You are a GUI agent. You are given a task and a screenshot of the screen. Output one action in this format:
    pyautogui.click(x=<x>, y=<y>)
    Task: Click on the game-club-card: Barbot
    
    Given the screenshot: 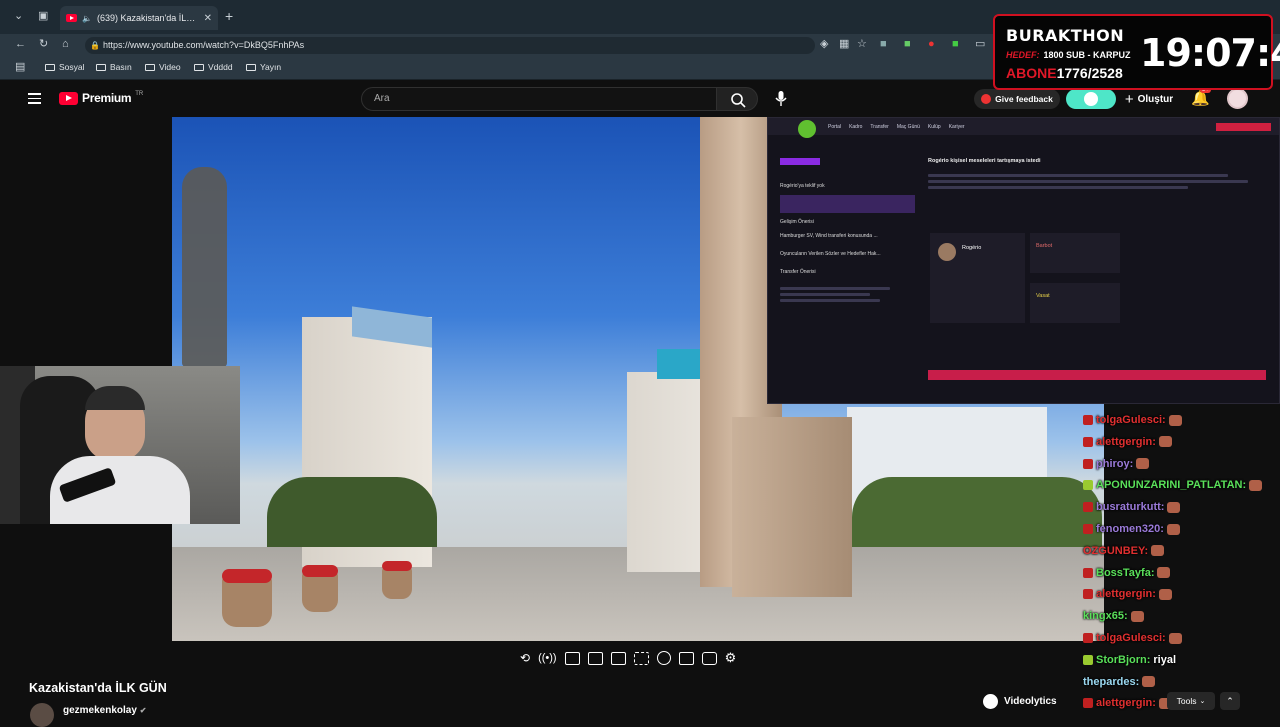 What is the action you would take?
    pyautogui.click(x=1075, y=253)
    